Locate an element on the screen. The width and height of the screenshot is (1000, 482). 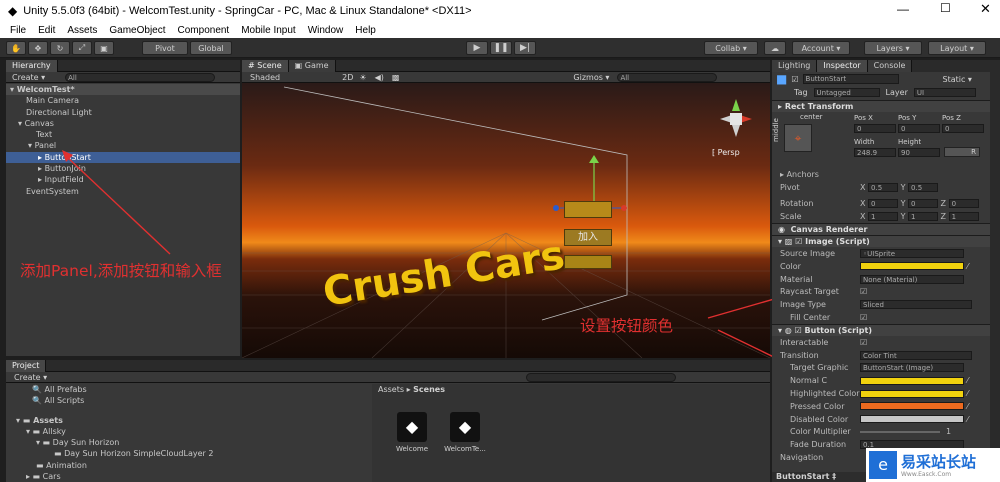
project-search-input is located at coordinates (601, 377).